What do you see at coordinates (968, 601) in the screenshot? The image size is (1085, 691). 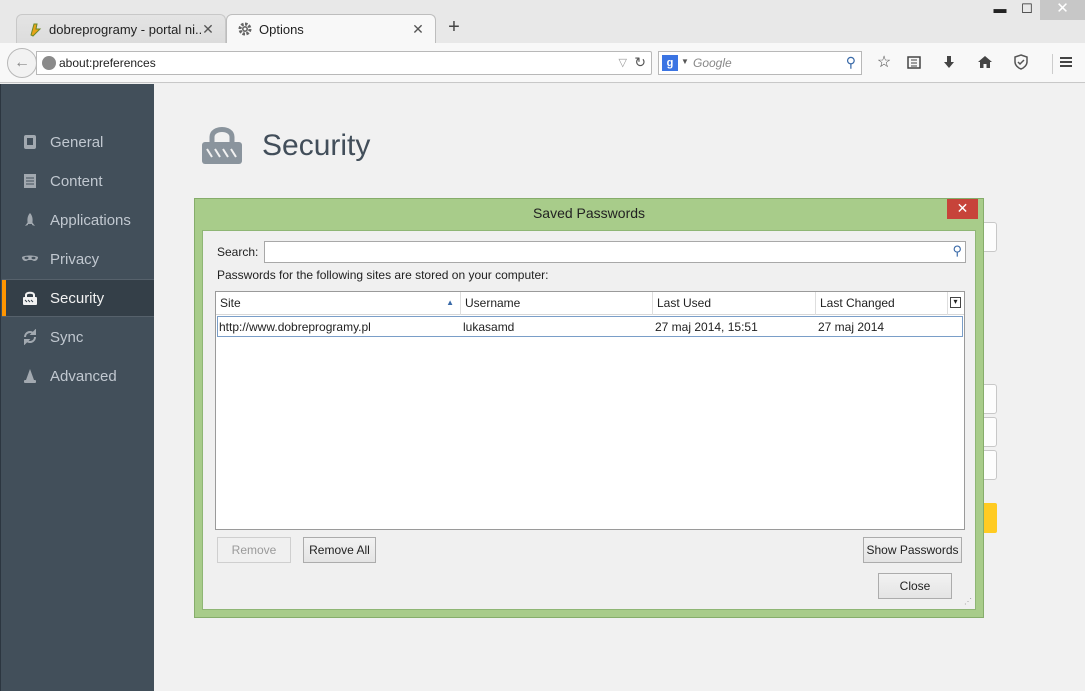 I see `resize-grip-icon: ⋰` at bounding box center [968, 601].